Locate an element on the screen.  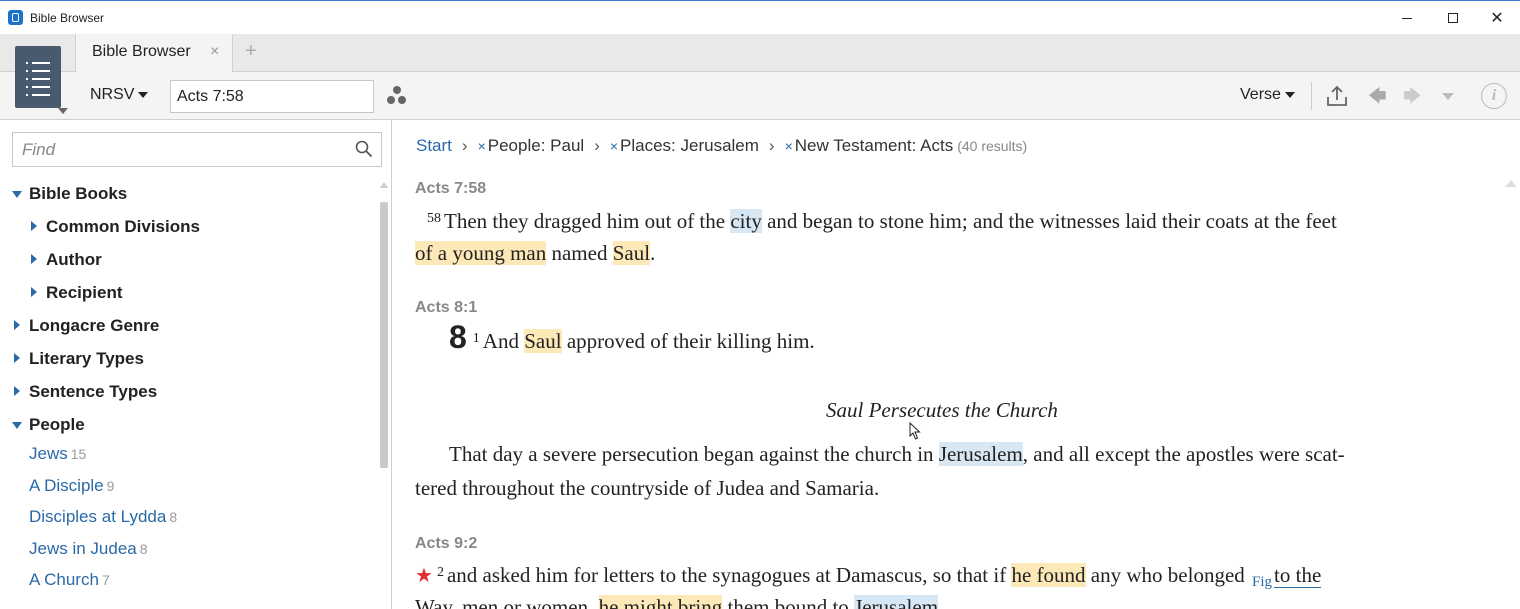
sidebar-scrollbar is located at coordinates (384, 395).